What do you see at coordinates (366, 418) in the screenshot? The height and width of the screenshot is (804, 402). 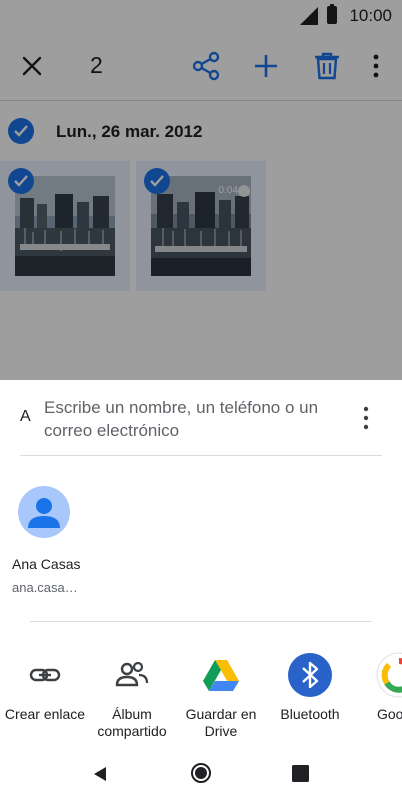 I see `more-vert-icon` at bounding box center [366, 418].